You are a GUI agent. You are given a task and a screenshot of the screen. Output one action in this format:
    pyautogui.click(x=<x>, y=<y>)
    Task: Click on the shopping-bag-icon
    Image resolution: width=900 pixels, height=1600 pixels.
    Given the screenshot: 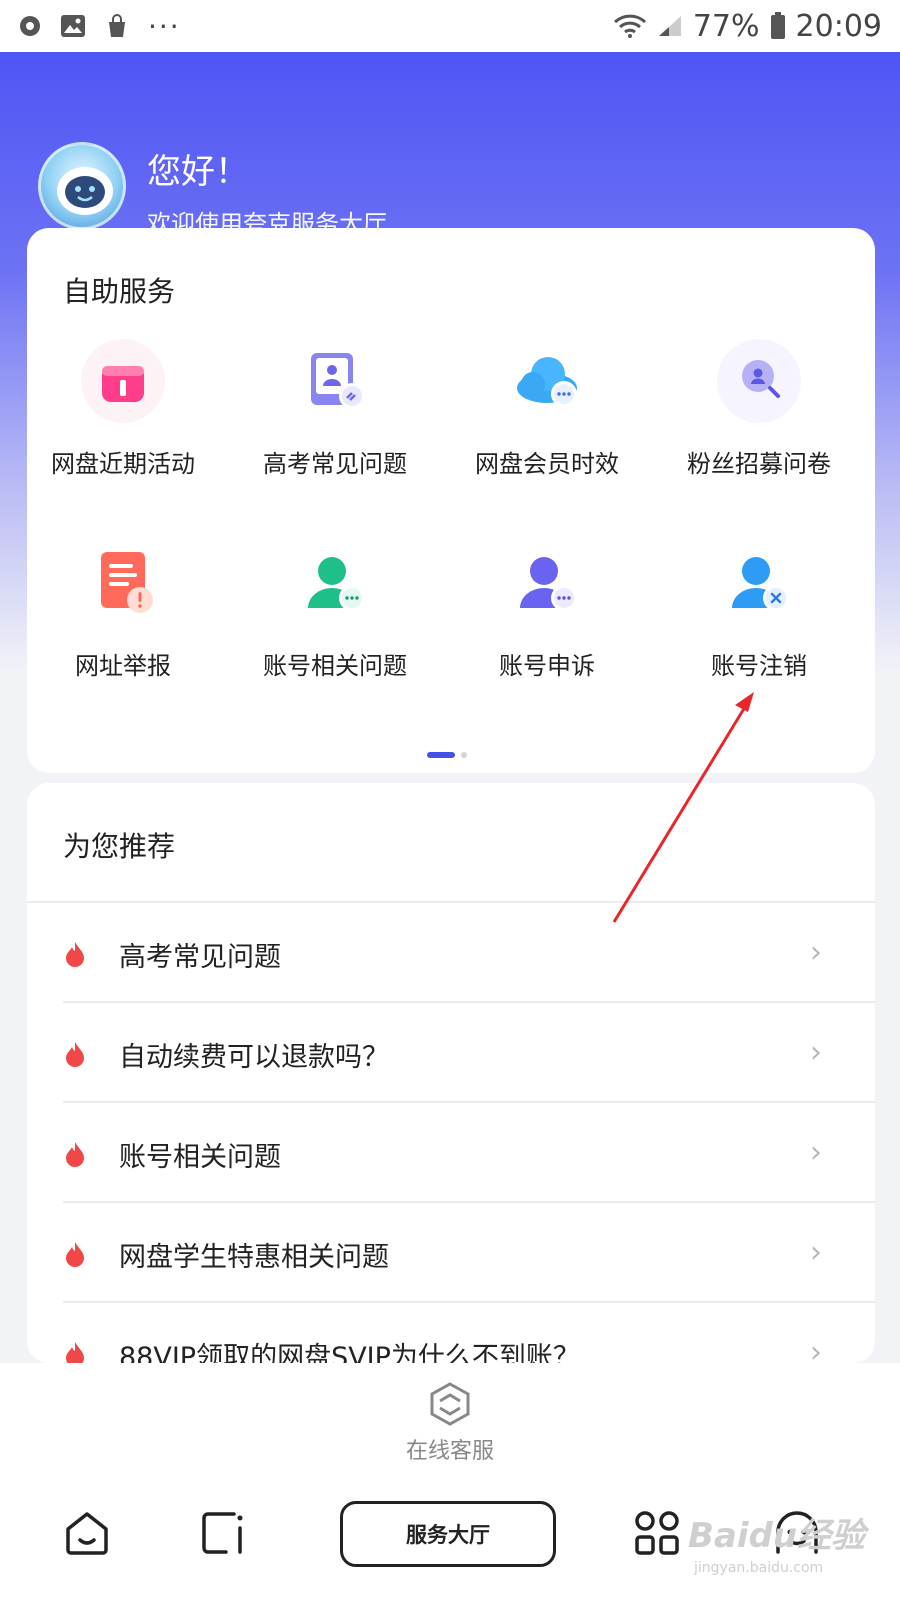 What is the action you would take?
    pyautogui.click(x=117, y=25)
    